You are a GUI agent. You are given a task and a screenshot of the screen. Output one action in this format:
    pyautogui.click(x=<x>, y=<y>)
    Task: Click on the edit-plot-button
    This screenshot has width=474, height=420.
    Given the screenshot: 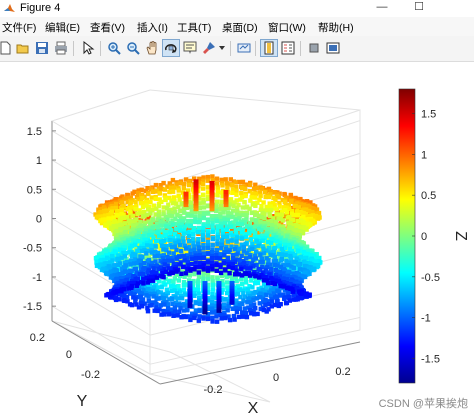 What is the action you would take?
    pyautogui.click(x=88, y=48)
    